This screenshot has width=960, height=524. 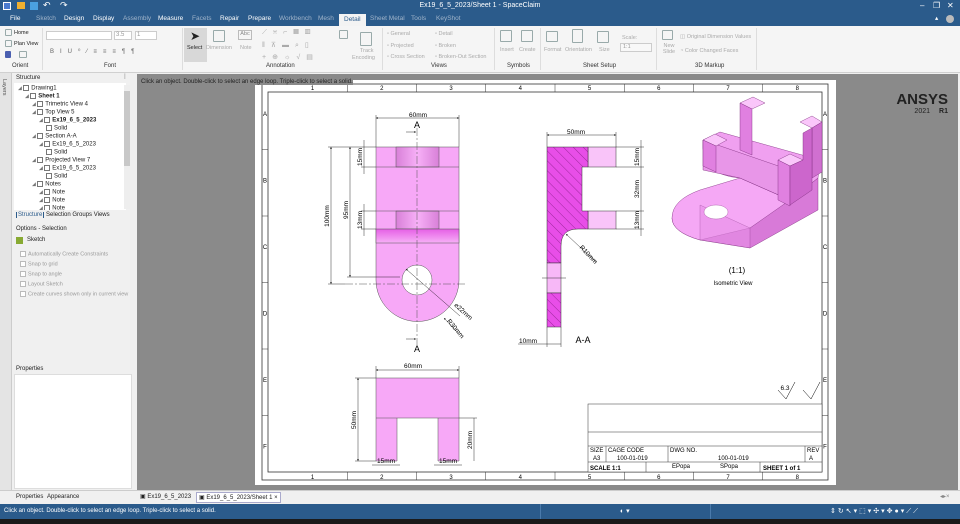 What do you see at coordinates (123, 35) in the screenshot?
I see `font-size-select: 3.5` at bounding box center [123, 35].